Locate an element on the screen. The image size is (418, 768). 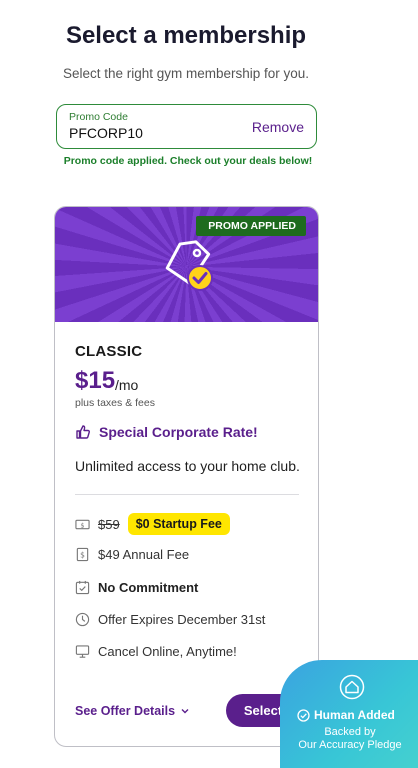
expires-text: Offer Expires December 31st is located at coordinates (182, 619).